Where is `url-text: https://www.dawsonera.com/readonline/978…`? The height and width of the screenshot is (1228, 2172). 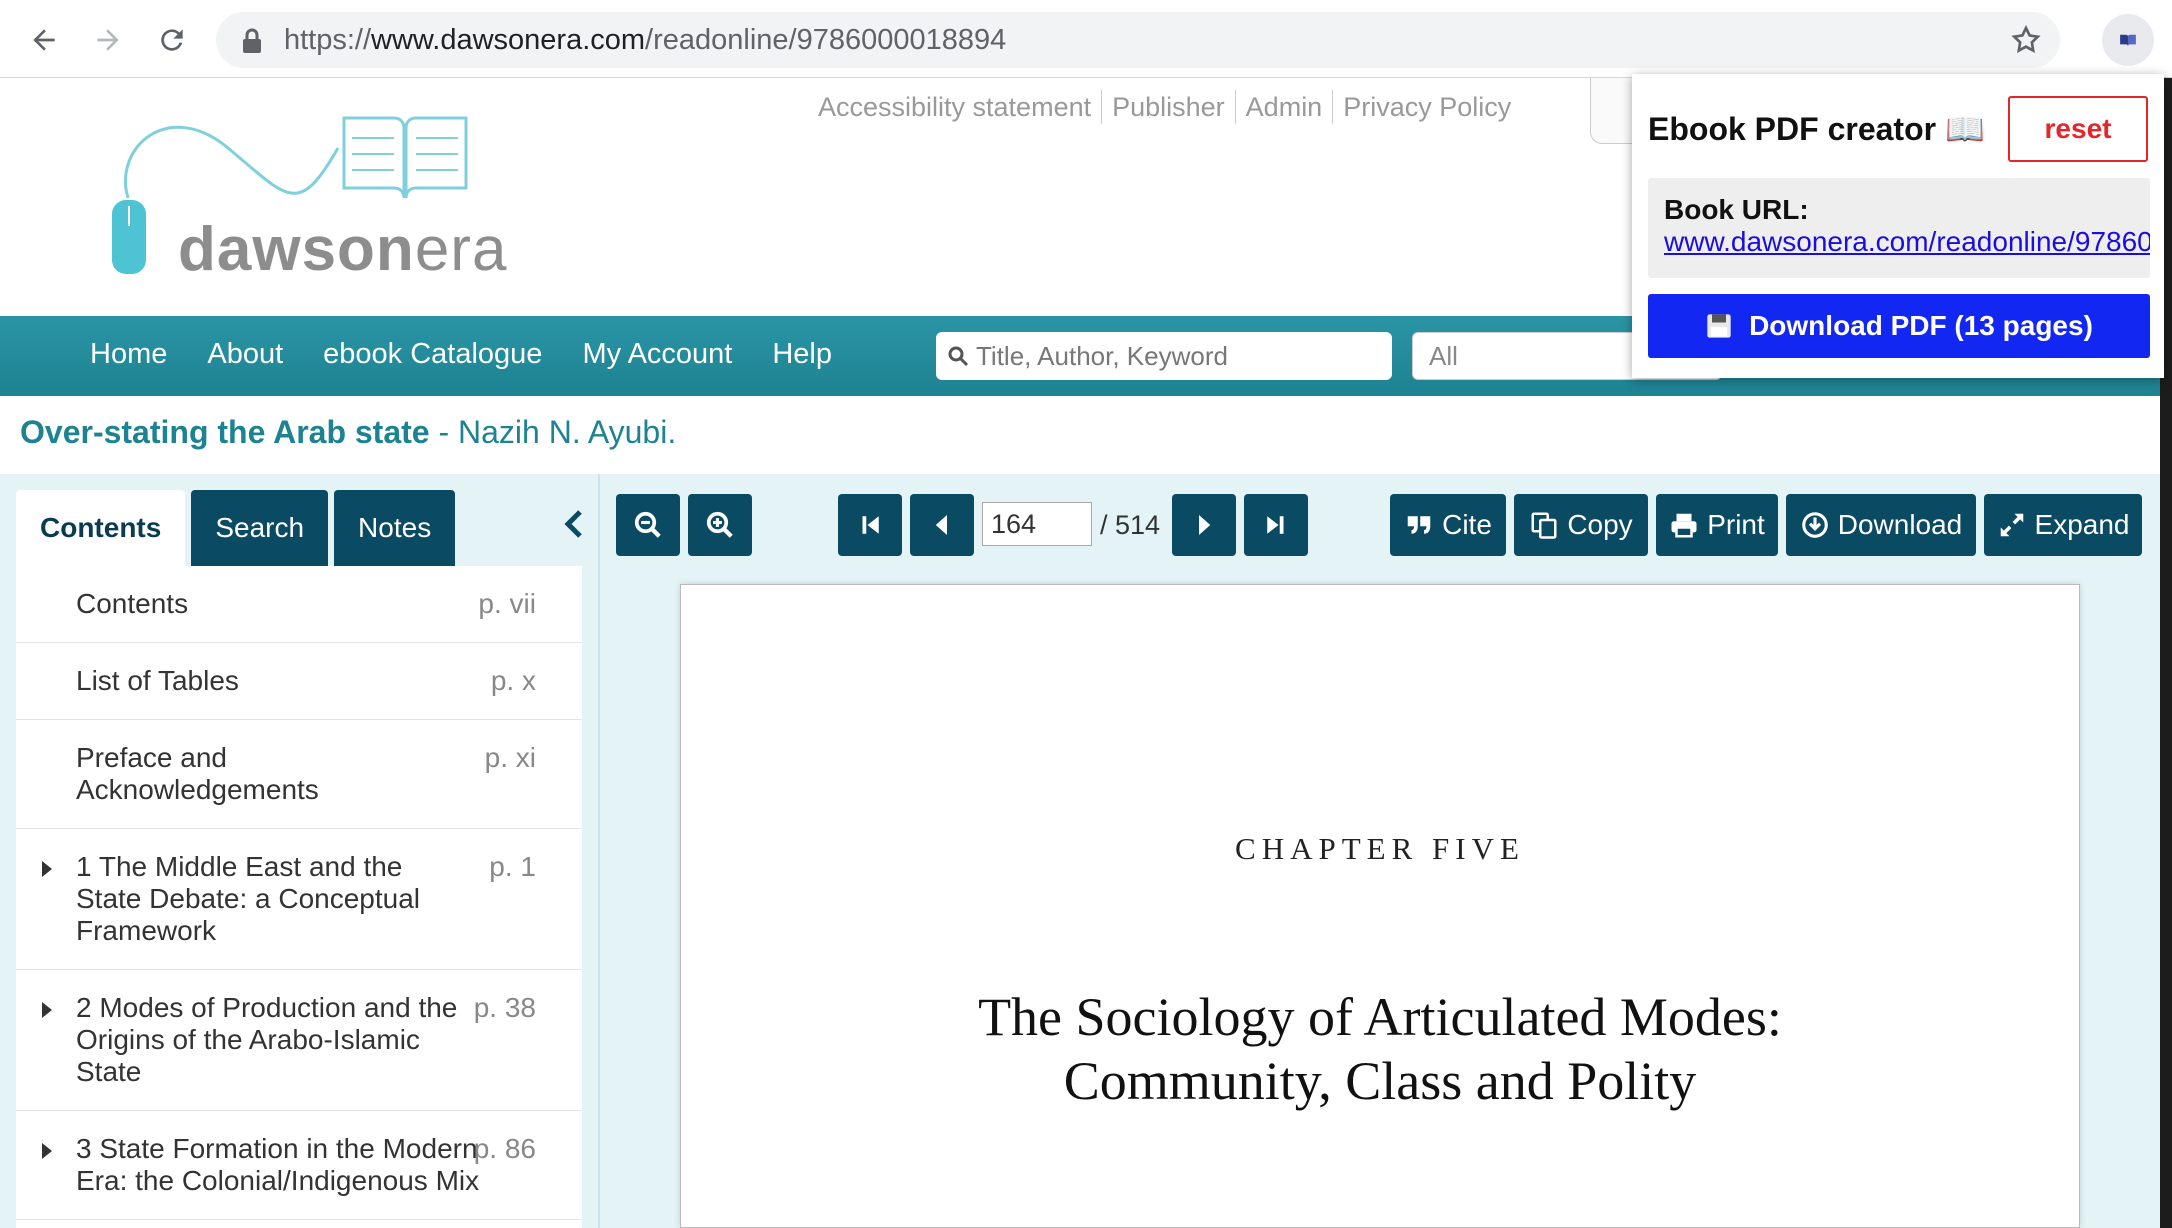
url-text: https://www.dawsonera.com/readonline/978… is located at coordinates (645, 40).